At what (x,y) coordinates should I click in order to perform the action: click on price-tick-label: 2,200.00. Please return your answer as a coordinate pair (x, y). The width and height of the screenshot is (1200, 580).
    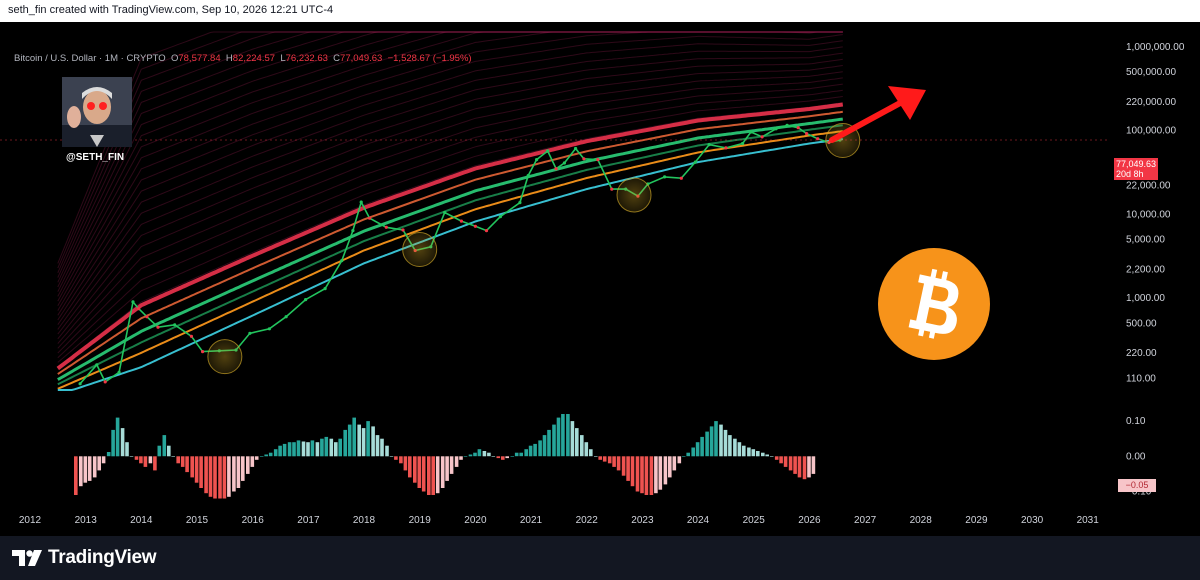
    Looking at the image, I should click on (1145, 269).